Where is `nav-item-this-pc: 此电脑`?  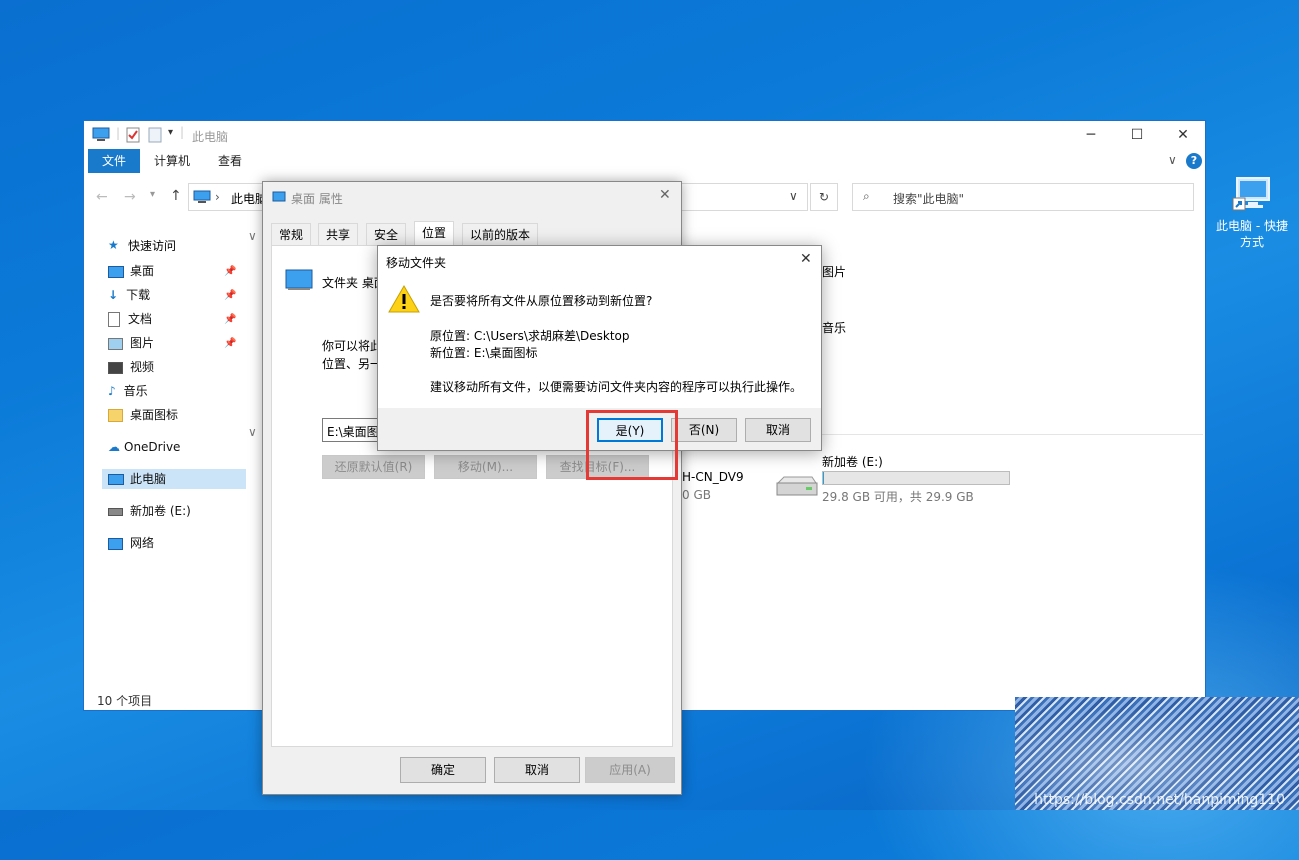
nav-item-this-pc: 此电脑 is located at coordinates (174, 479).